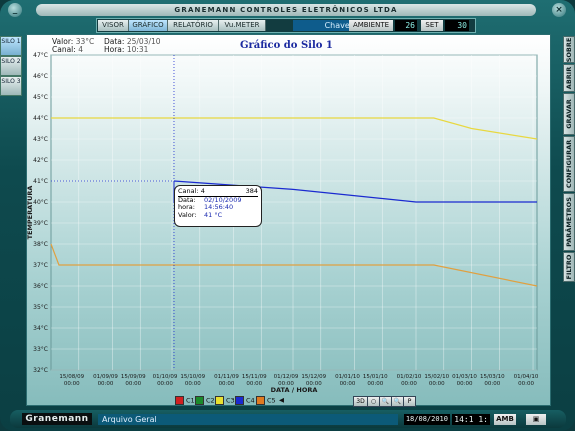  Describe the element at coordinates (40, 244) in the screenshot. I see `y-tick-label: 38°C` at that location.